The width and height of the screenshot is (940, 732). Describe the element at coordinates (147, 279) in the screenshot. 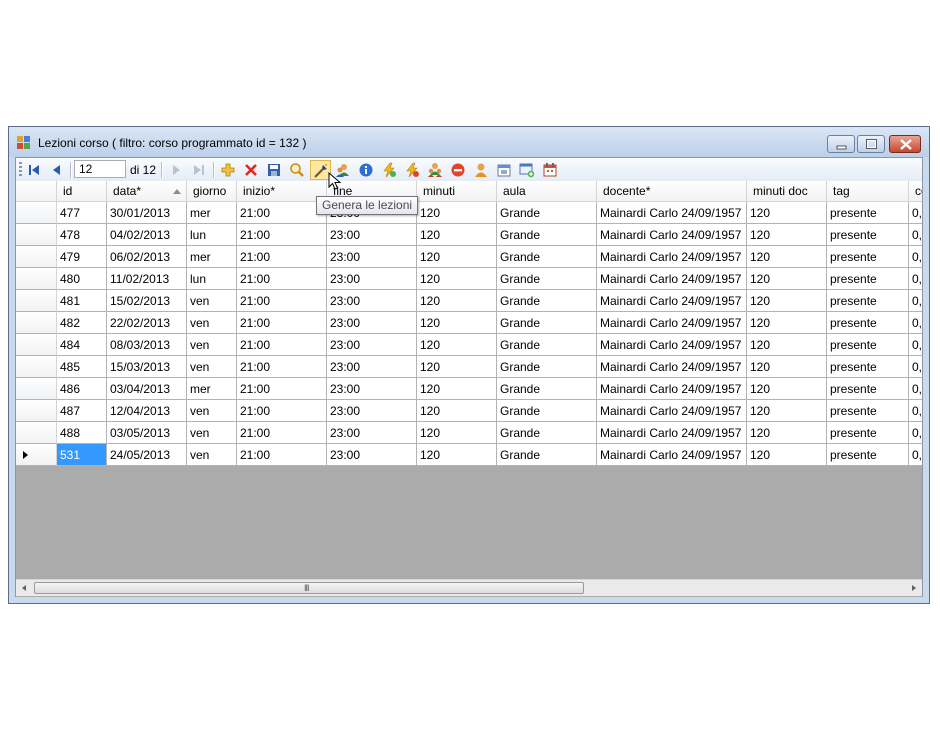

I see `table-cell-data: 11/02/2013` at that location.